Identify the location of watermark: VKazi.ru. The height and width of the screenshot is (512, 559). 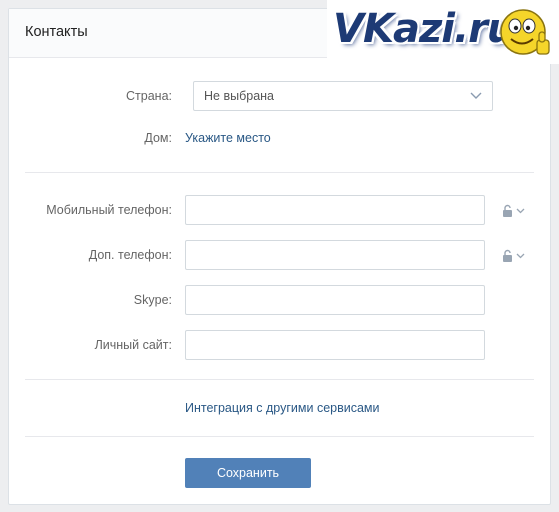
(443, 32).